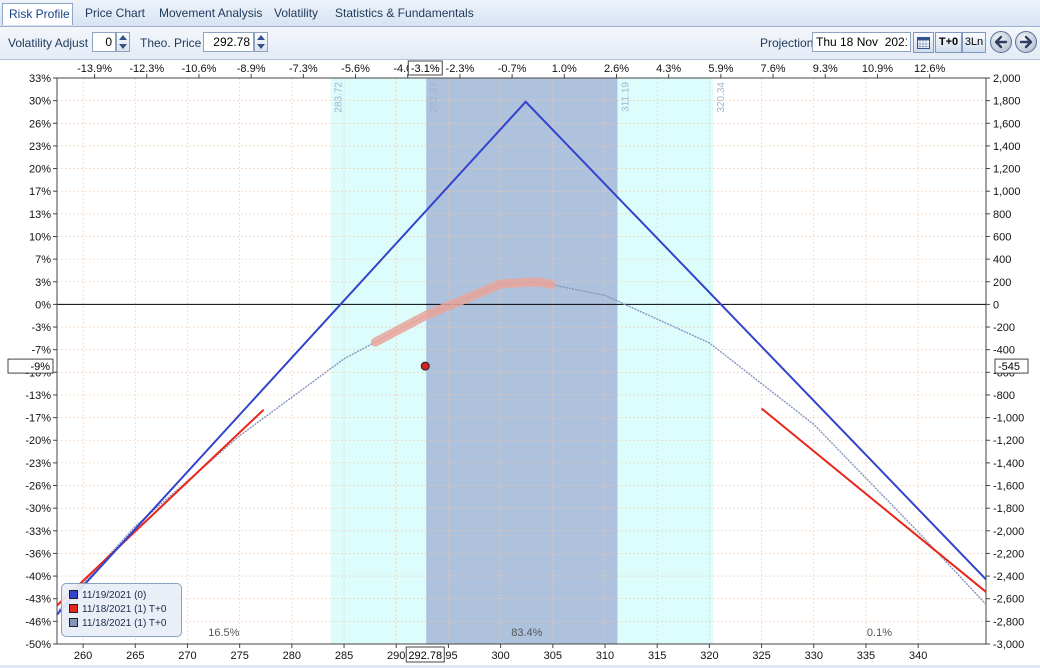 The image size is (1040, 668). What do you see at coordinates (996, 305) in the screenshot?
I see `right-axis-tick-label: 0` at bounding box center [996, 305].